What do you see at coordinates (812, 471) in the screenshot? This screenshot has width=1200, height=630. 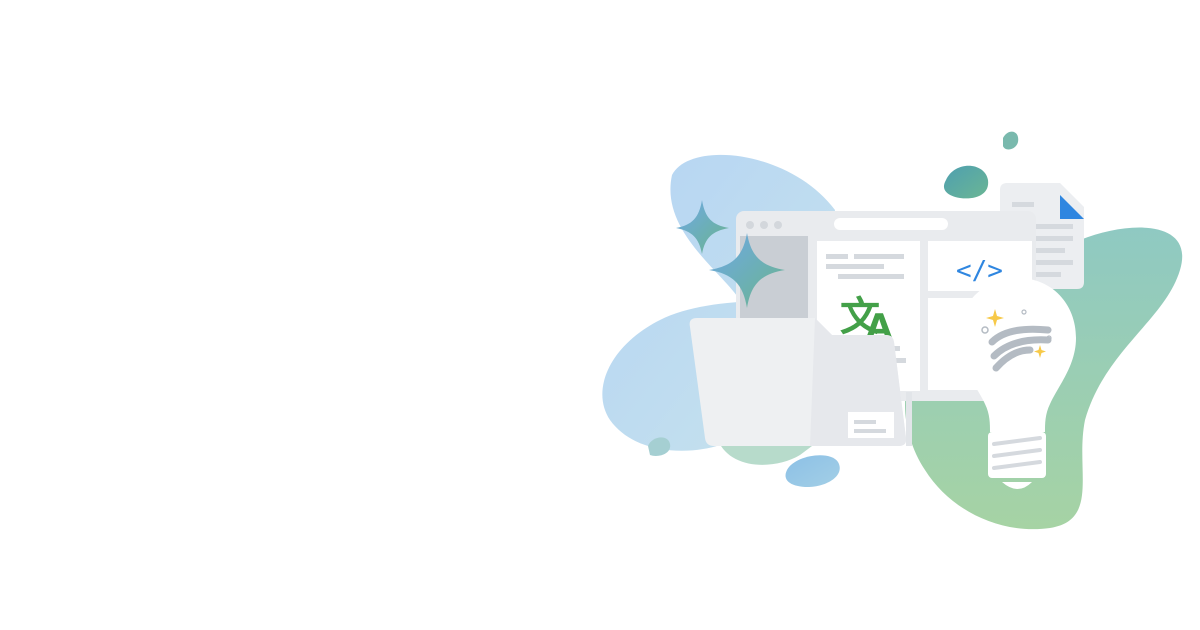 I see `small-blue-blob` at bounding box center [812, 471].